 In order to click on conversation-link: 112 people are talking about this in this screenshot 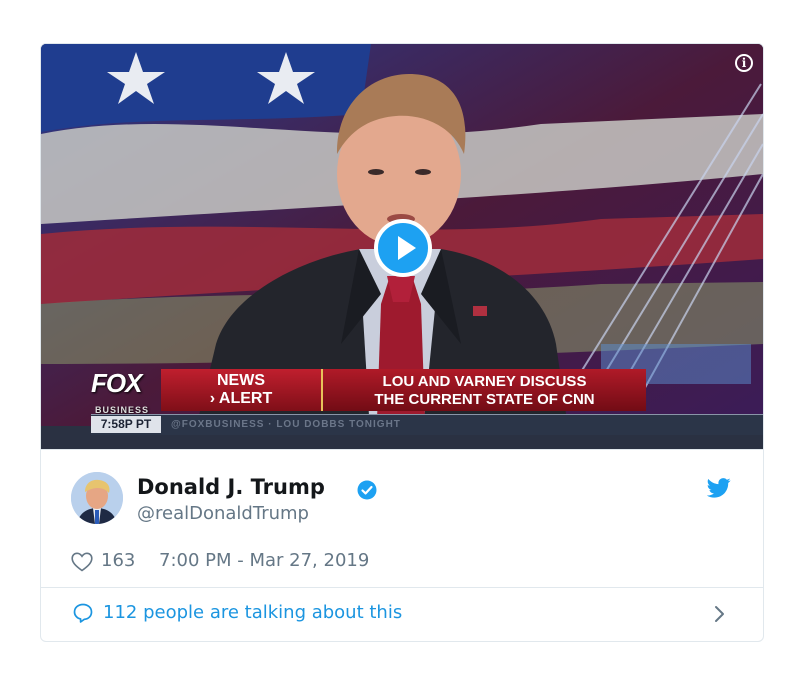, I will do `click(402, 614)`.